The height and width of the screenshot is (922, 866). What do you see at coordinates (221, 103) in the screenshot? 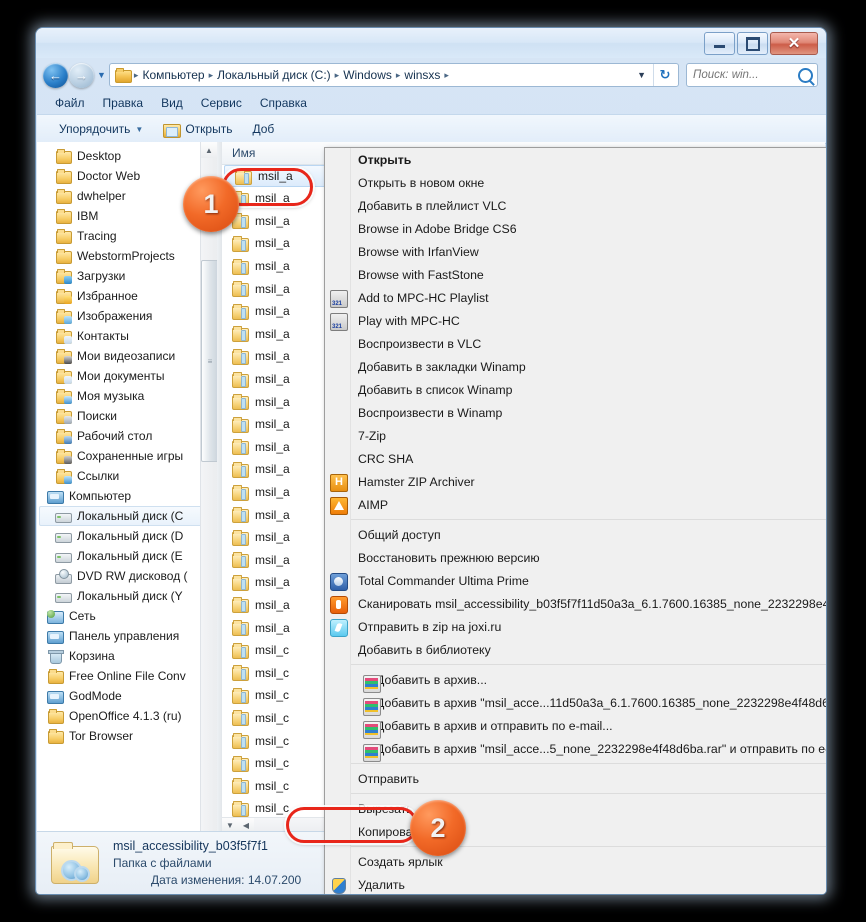
I see `menu-tools: Сервис` at bounding box center [221, 103].